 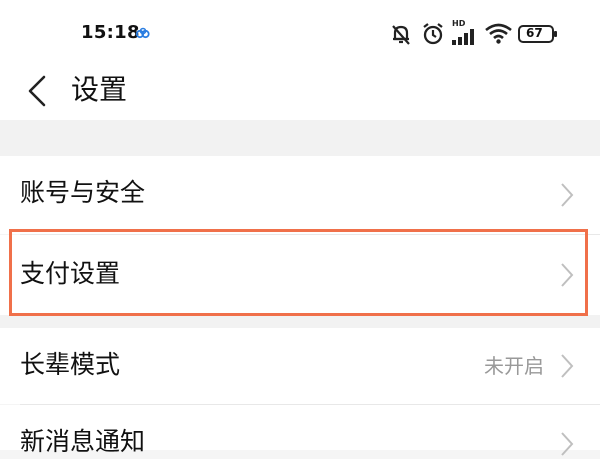 I want to click on settings-item-label: 账号与安全, so click(x=83, y=192).